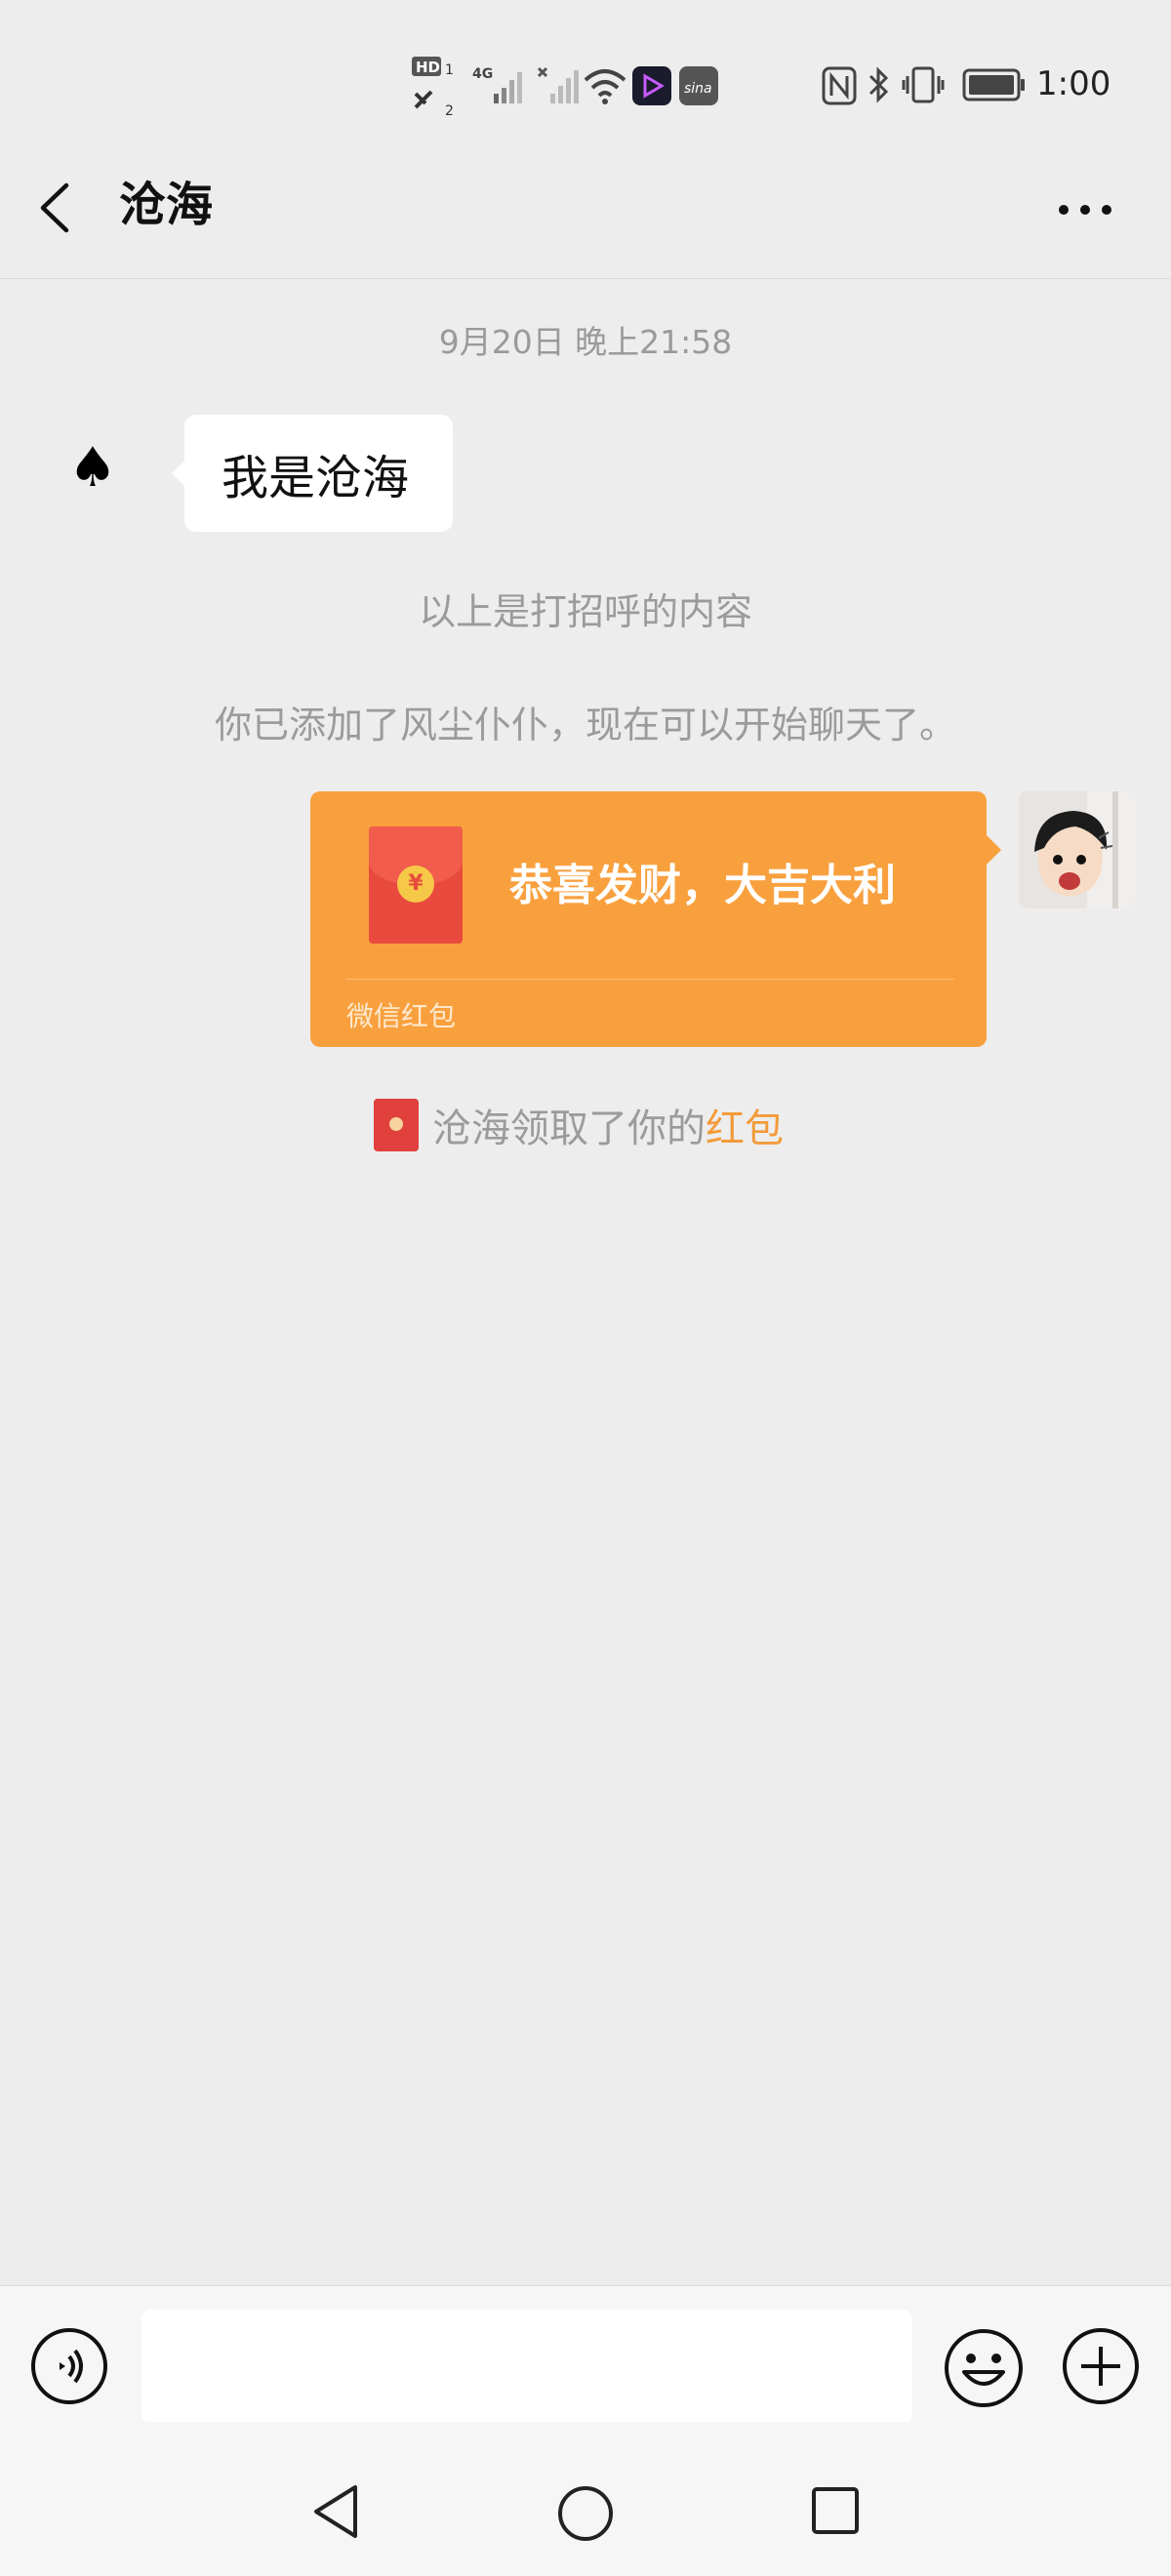 This screenshot has height=2576, width=1171. Describe the element at coordinates (585, 342) in the screenshot. I see `message-timestamp: 9月20日 晚上21:58` at that location.